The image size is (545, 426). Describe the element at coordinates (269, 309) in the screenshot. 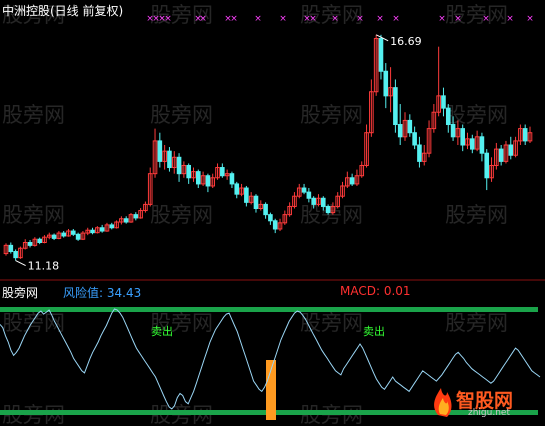

I see `top-band` at that location.